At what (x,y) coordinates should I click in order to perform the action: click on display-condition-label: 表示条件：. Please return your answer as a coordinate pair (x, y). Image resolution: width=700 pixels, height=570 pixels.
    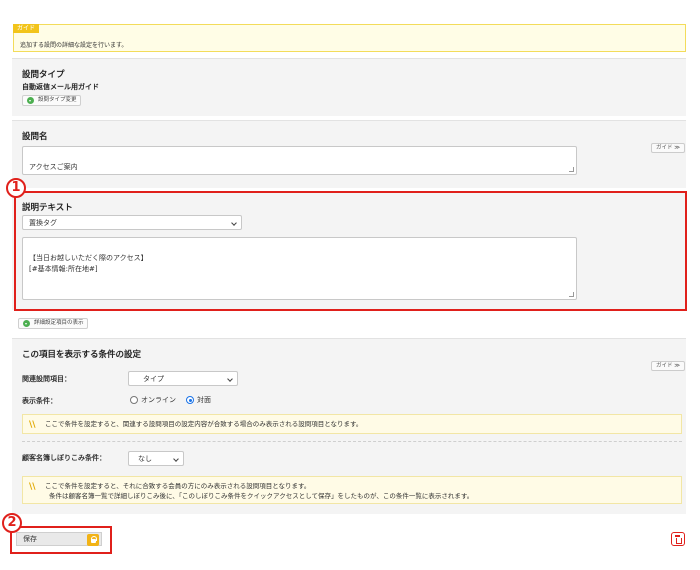
    Looking at the image, I should click on (39, 401).